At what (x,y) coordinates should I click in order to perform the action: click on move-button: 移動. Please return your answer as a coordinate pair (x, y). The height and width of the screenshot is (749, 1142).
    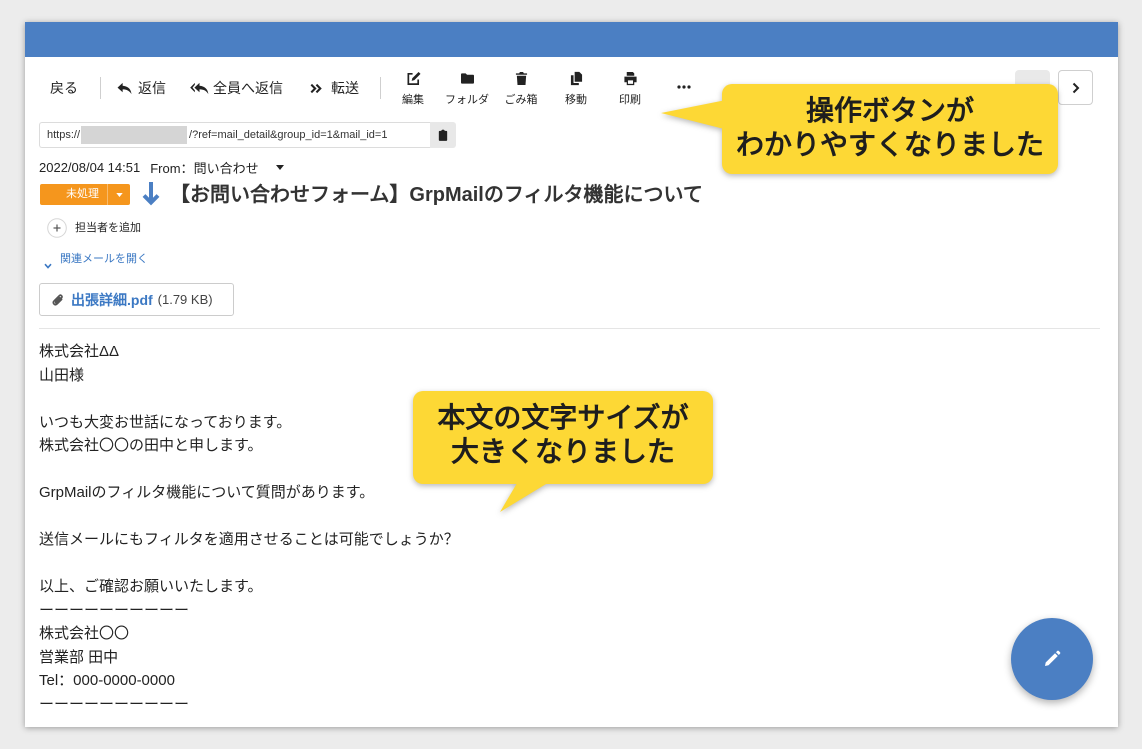
    Looking at the image, I should click on (576, 89).